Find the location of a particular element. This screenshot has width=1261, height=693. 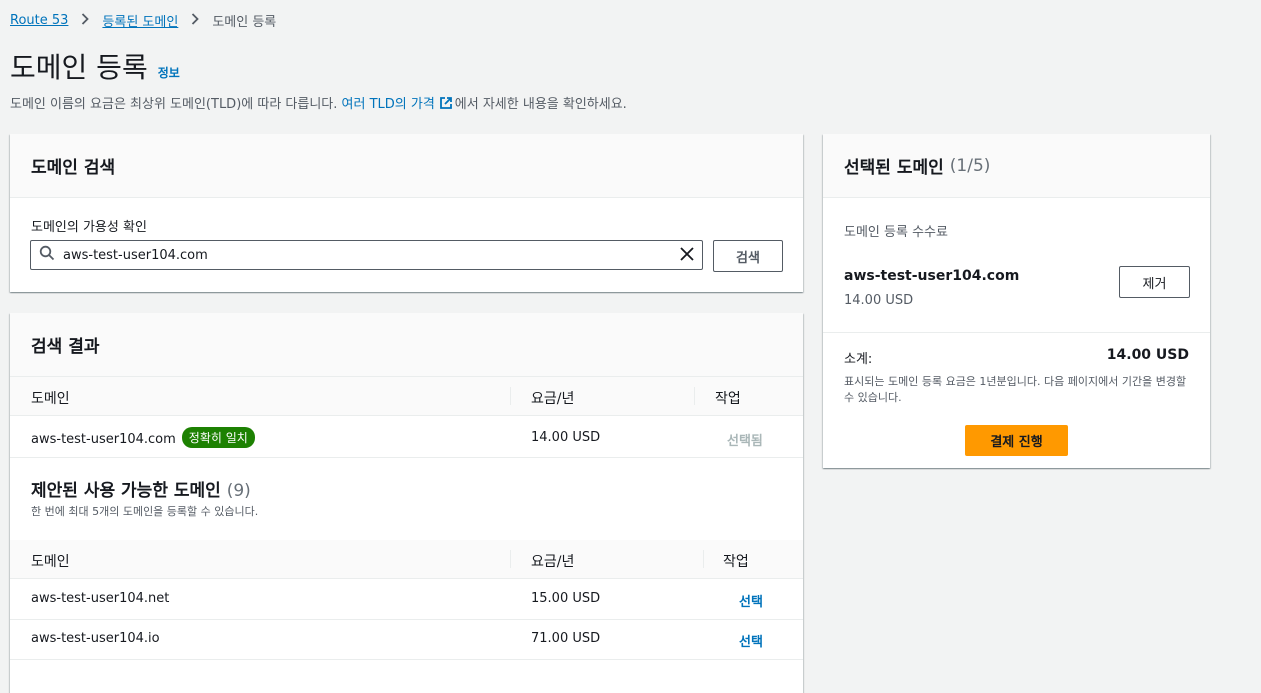

domain-search-title: 도메인 검색 is located at coordinates (73, 168).